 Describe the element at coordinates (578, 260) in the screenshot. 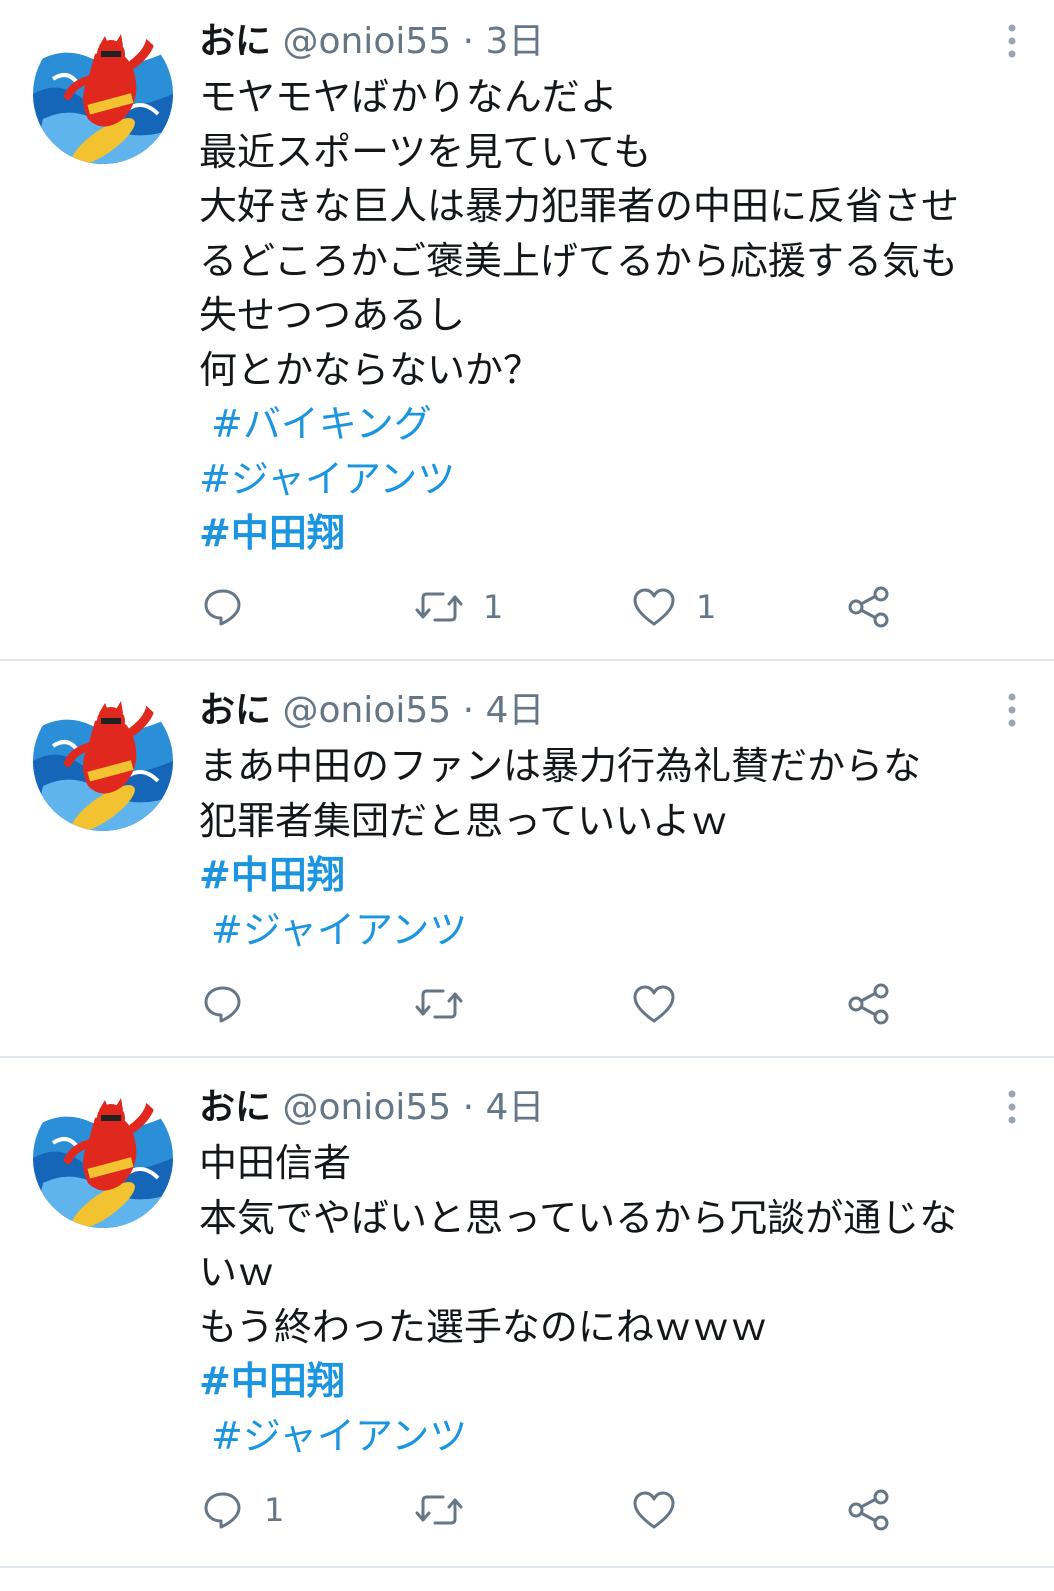

I see `tweet-text-line: るどころかご褒美上げてるから応援する気も` at that location.